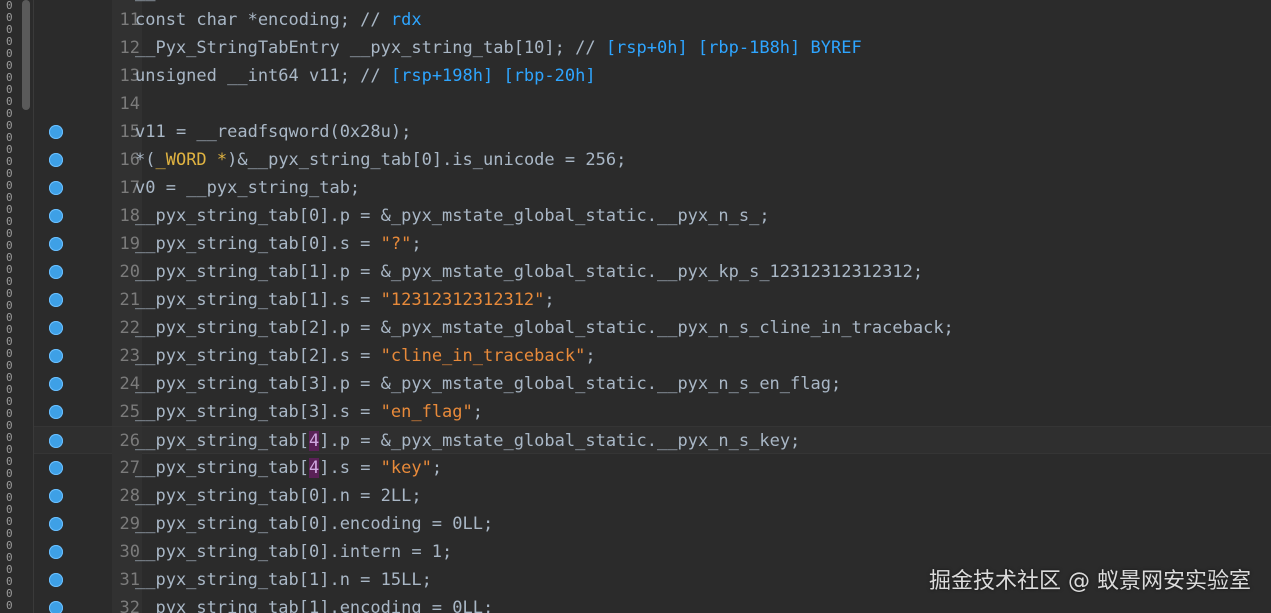  I want to click on code-token: rdx, so click(406, 20).